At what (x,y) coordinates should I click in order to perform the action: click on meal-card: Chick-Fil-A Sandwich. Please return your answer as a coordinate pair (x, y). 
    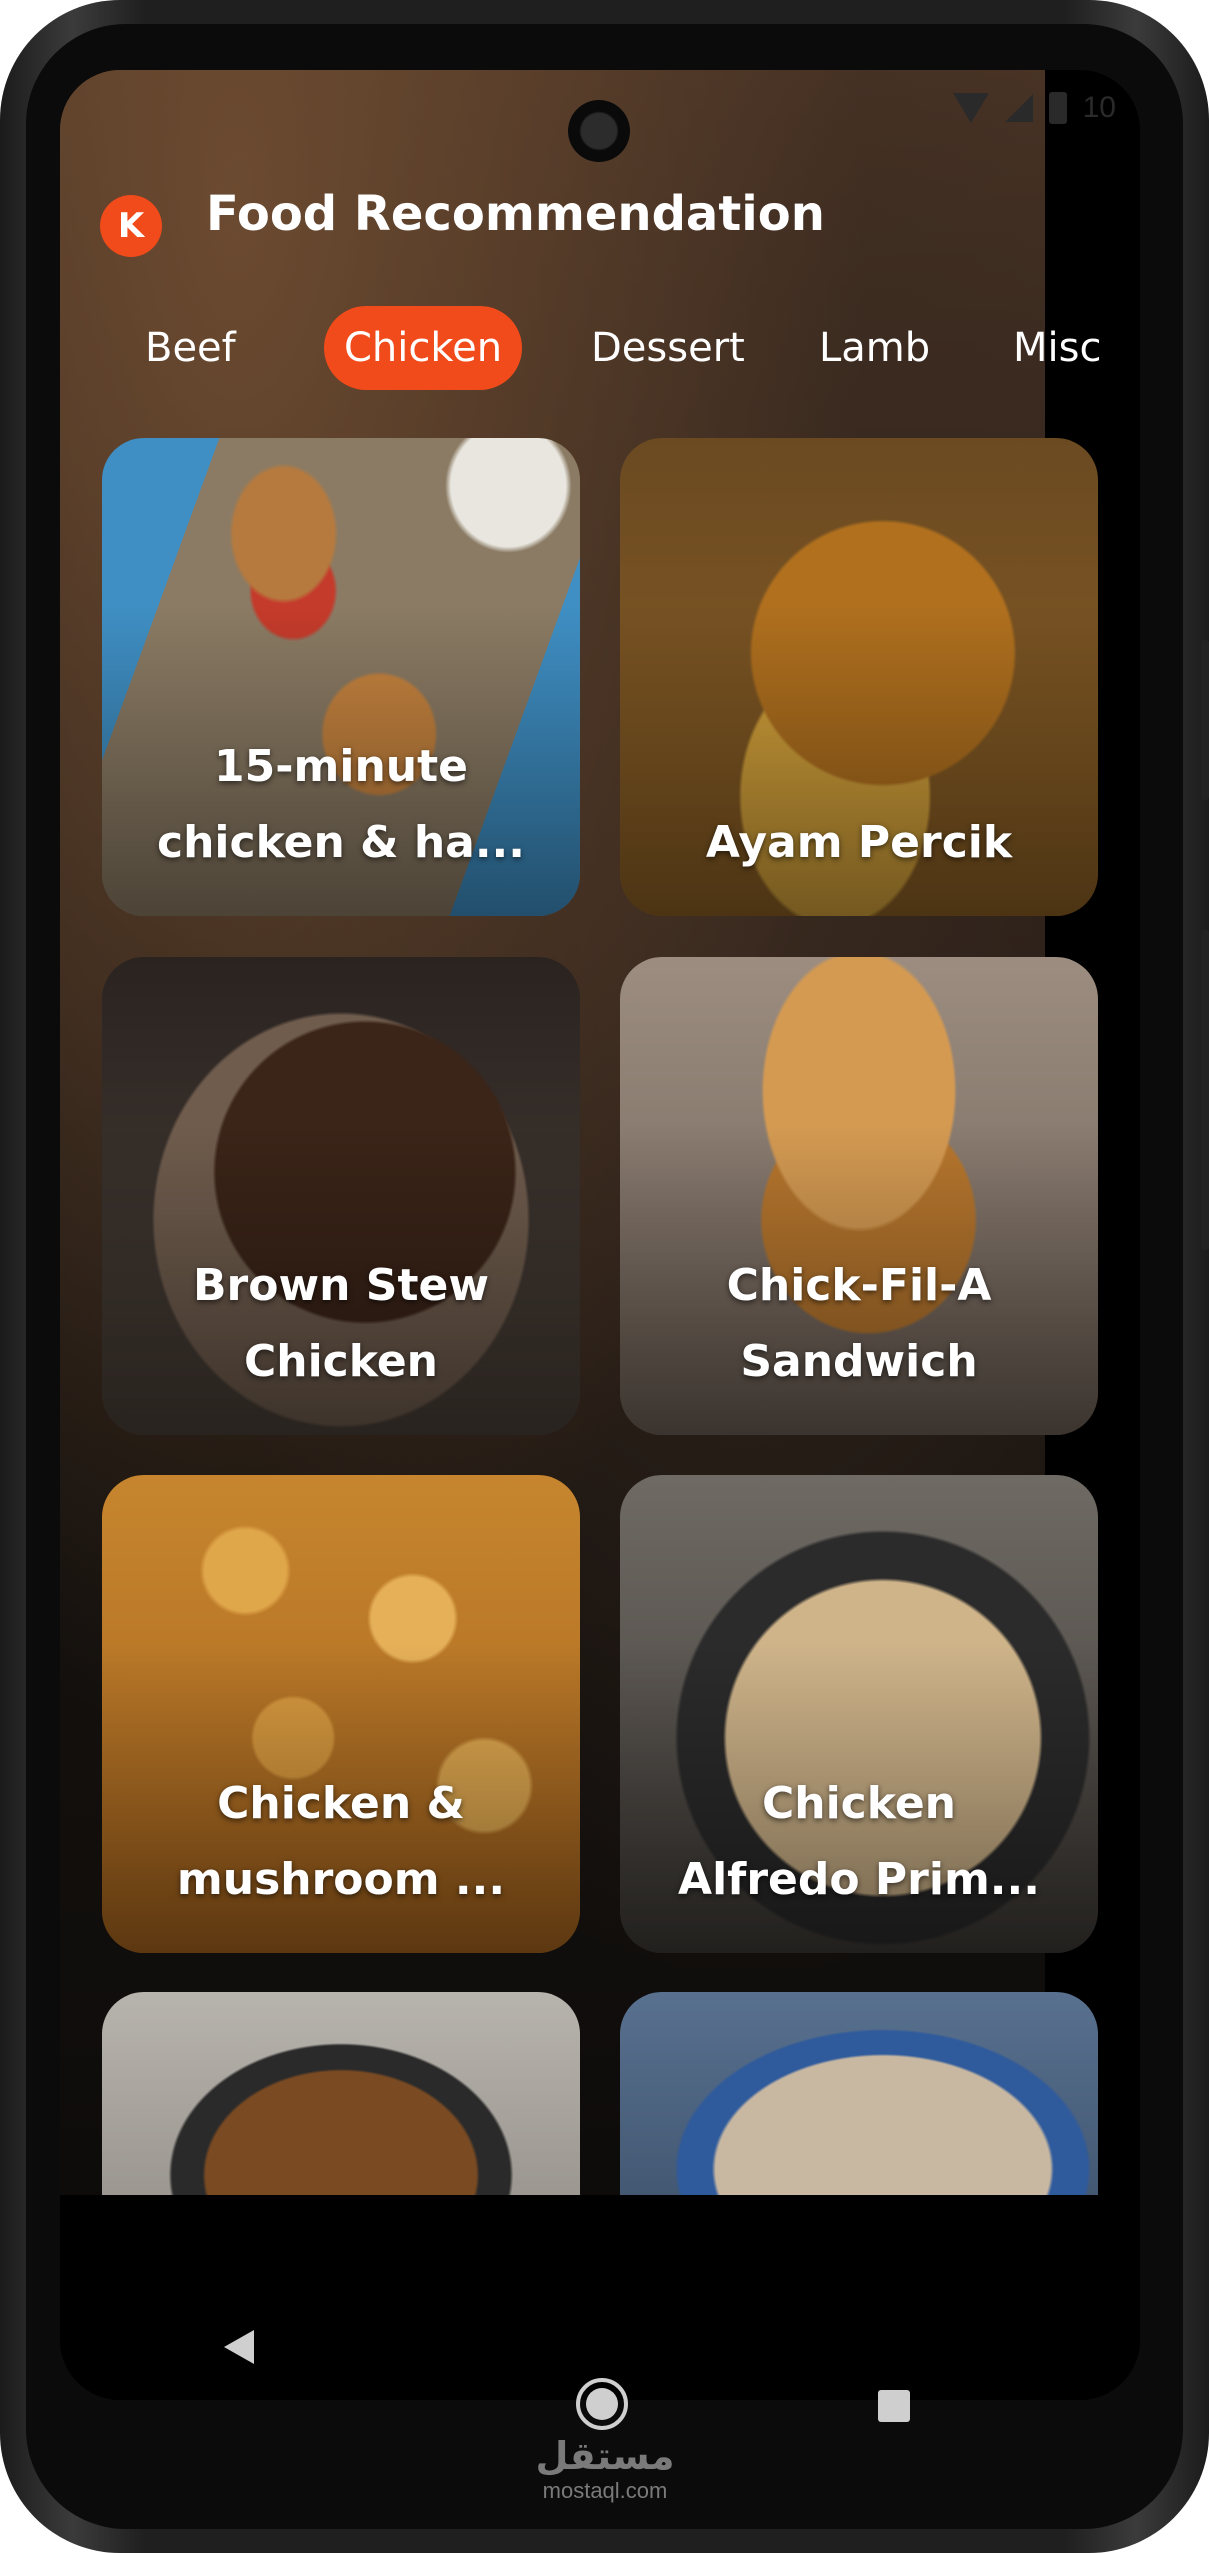
    Looking at the image, I should click on (859, 1196).